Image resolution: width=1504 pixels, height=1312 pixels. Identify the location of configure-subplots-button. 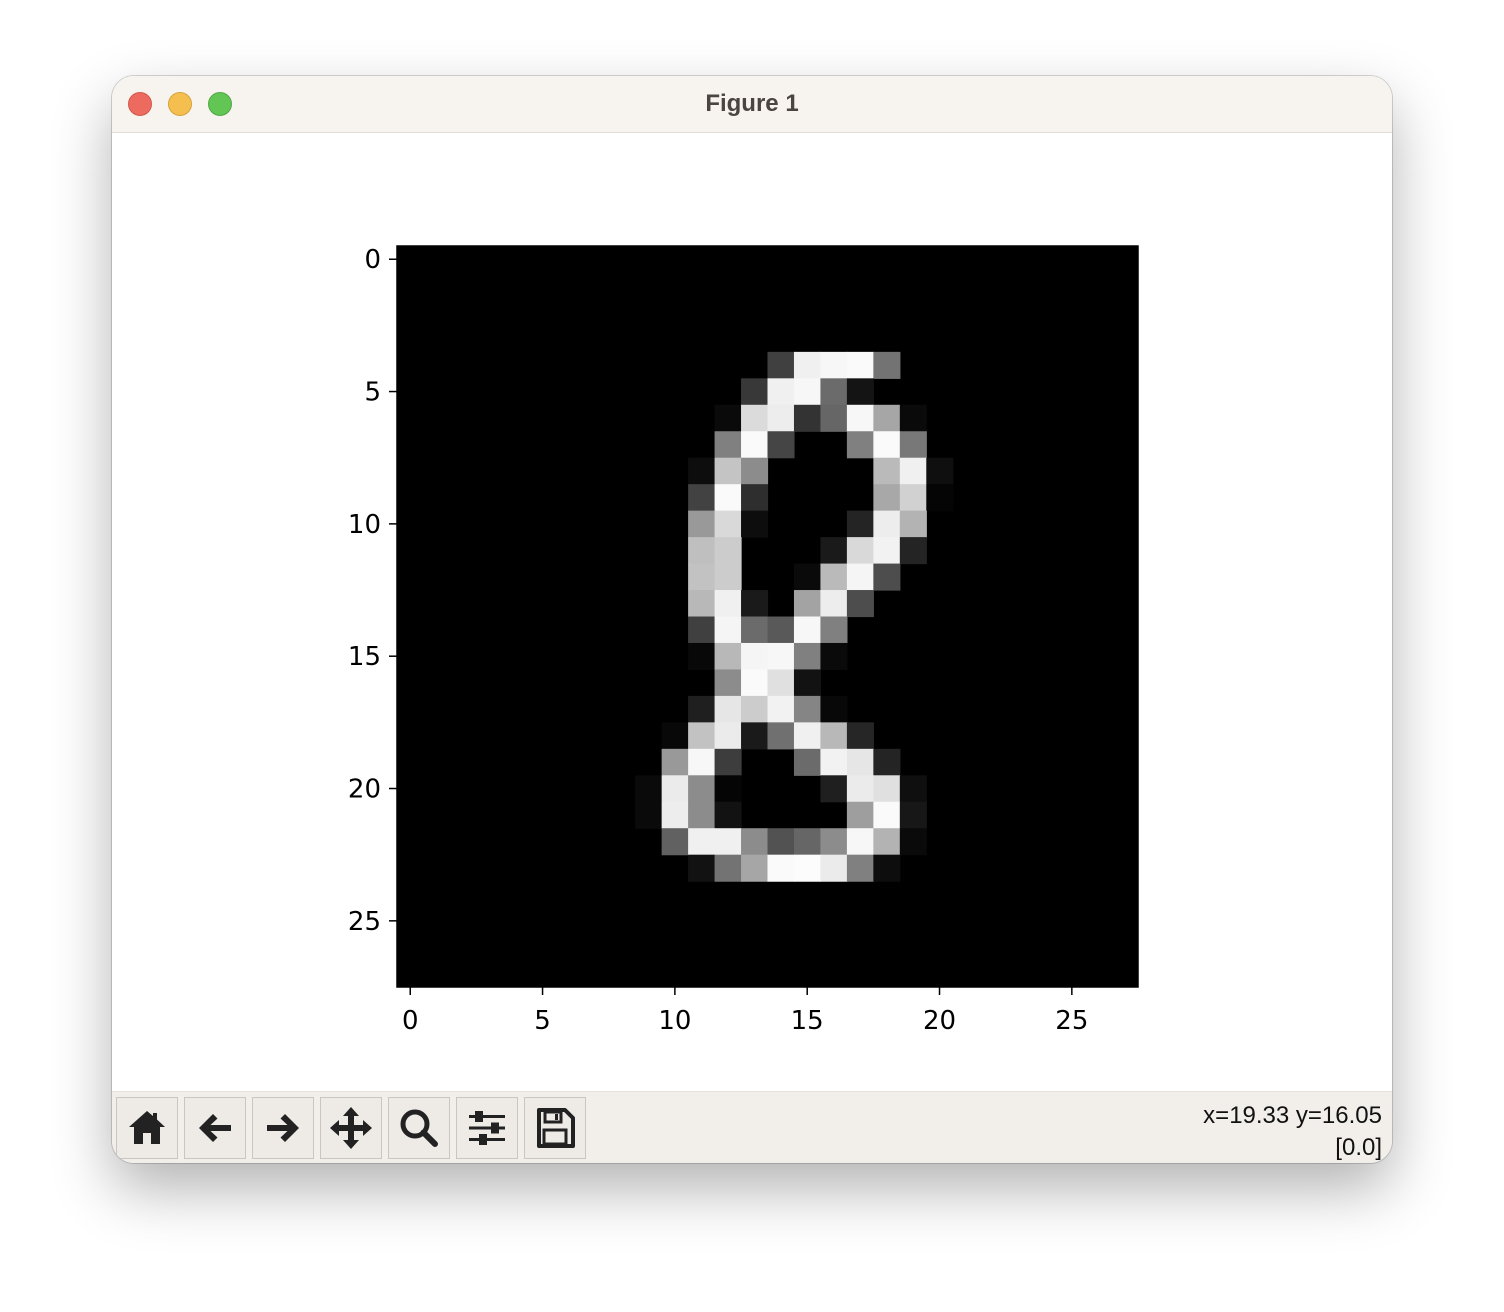
(487, 1128).